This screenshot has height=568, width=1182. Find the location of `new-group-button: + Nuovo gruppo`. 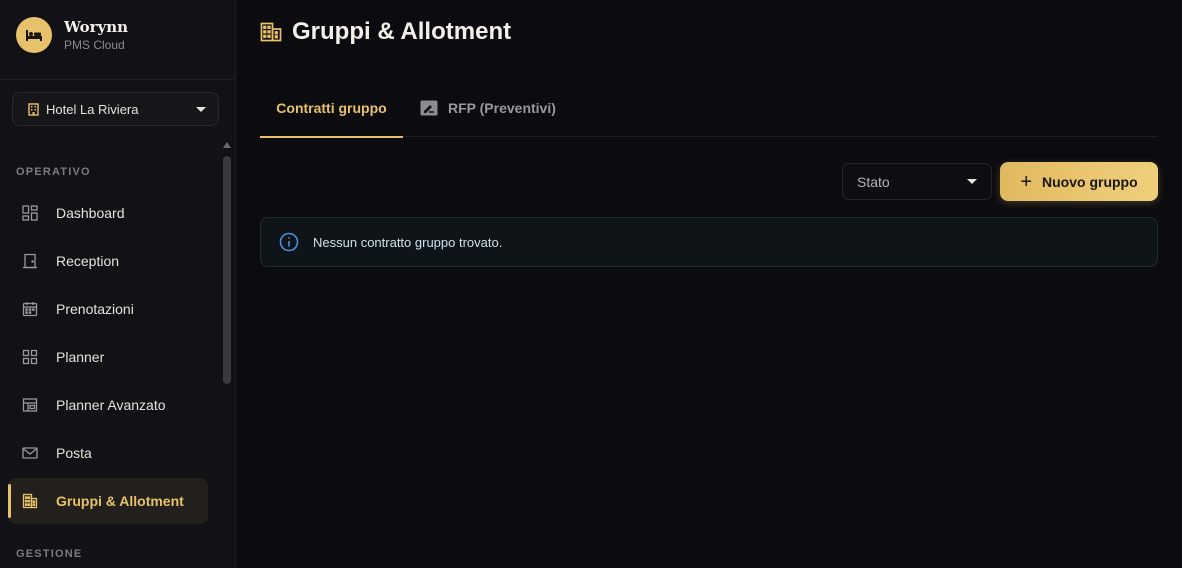

new-group-button: + Nuovo gruppo is located at coordinates (1079, 181).